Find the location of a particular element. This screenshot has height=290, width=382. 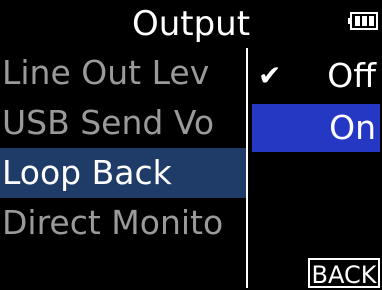

battery-icon is located at coordinates (363, 21).